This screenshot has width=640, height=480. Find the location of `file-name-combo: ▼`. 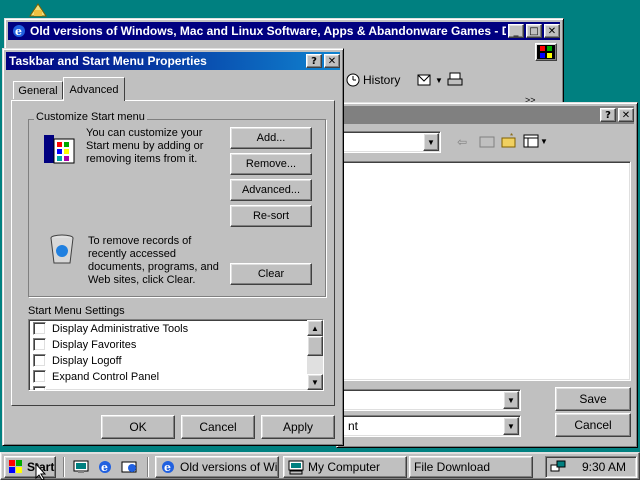

file-name-combo: ▼ is located at coordinates (431, 400).